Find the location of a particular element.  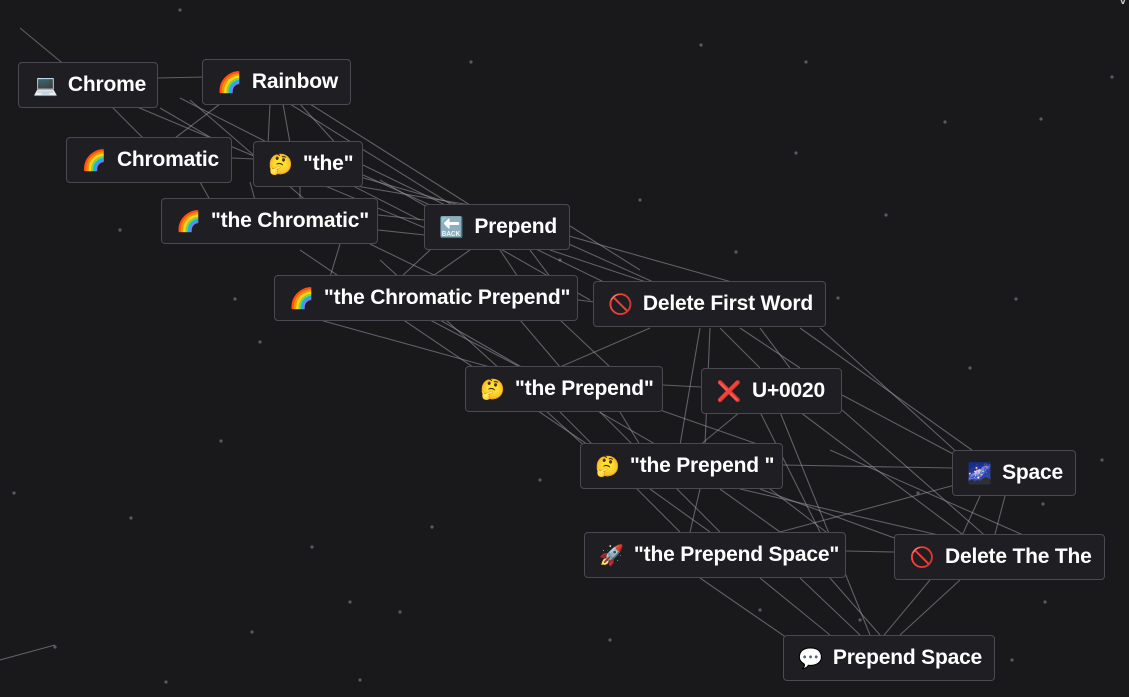

element-label: Chrome is located at coordinates (107, 84).